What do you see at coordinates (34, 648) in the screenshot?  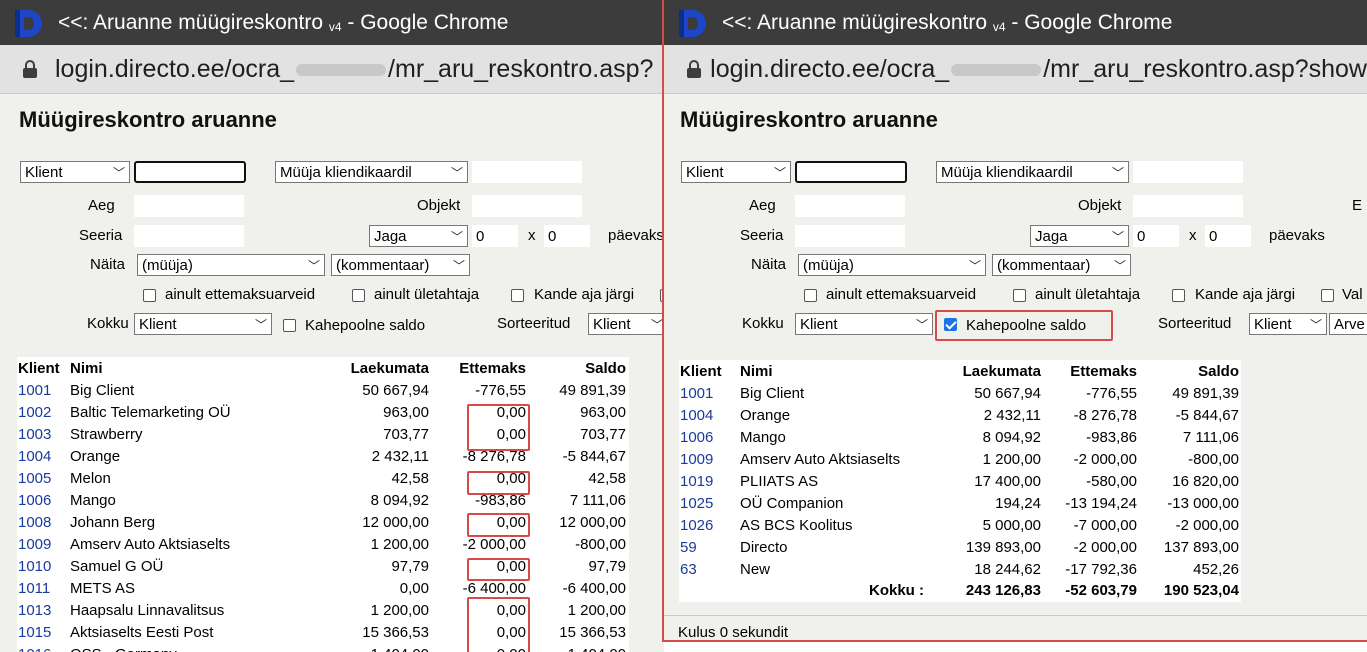 I see `client-code-link: 1016` at bounding box center [34, 648].